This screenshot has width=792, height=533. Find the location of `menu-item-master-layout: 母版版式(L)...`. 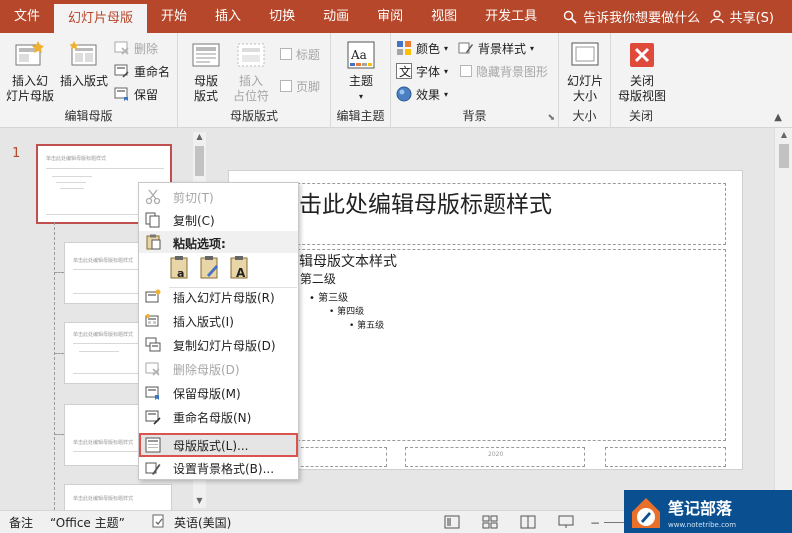

menu-item-master-layout: 母版版式(L)... is located at coordinates (218, 445).